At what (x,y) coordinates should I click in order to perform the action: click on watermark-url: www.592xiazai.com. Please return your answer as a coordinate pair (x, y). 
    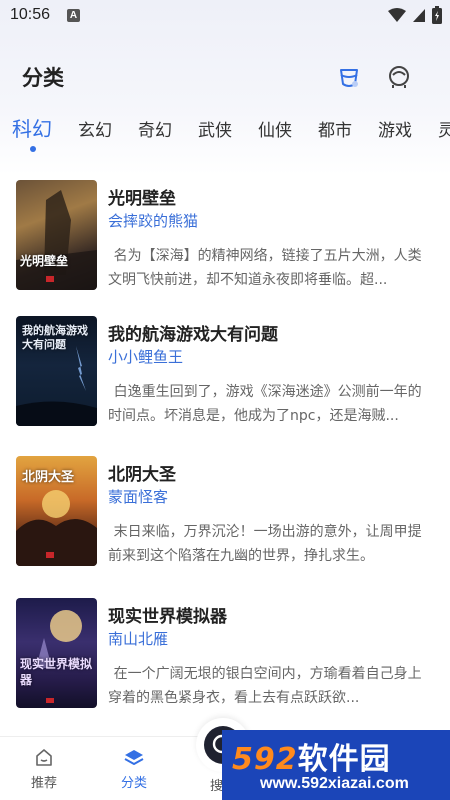
    Looking at the image, I should click on (334, 783).